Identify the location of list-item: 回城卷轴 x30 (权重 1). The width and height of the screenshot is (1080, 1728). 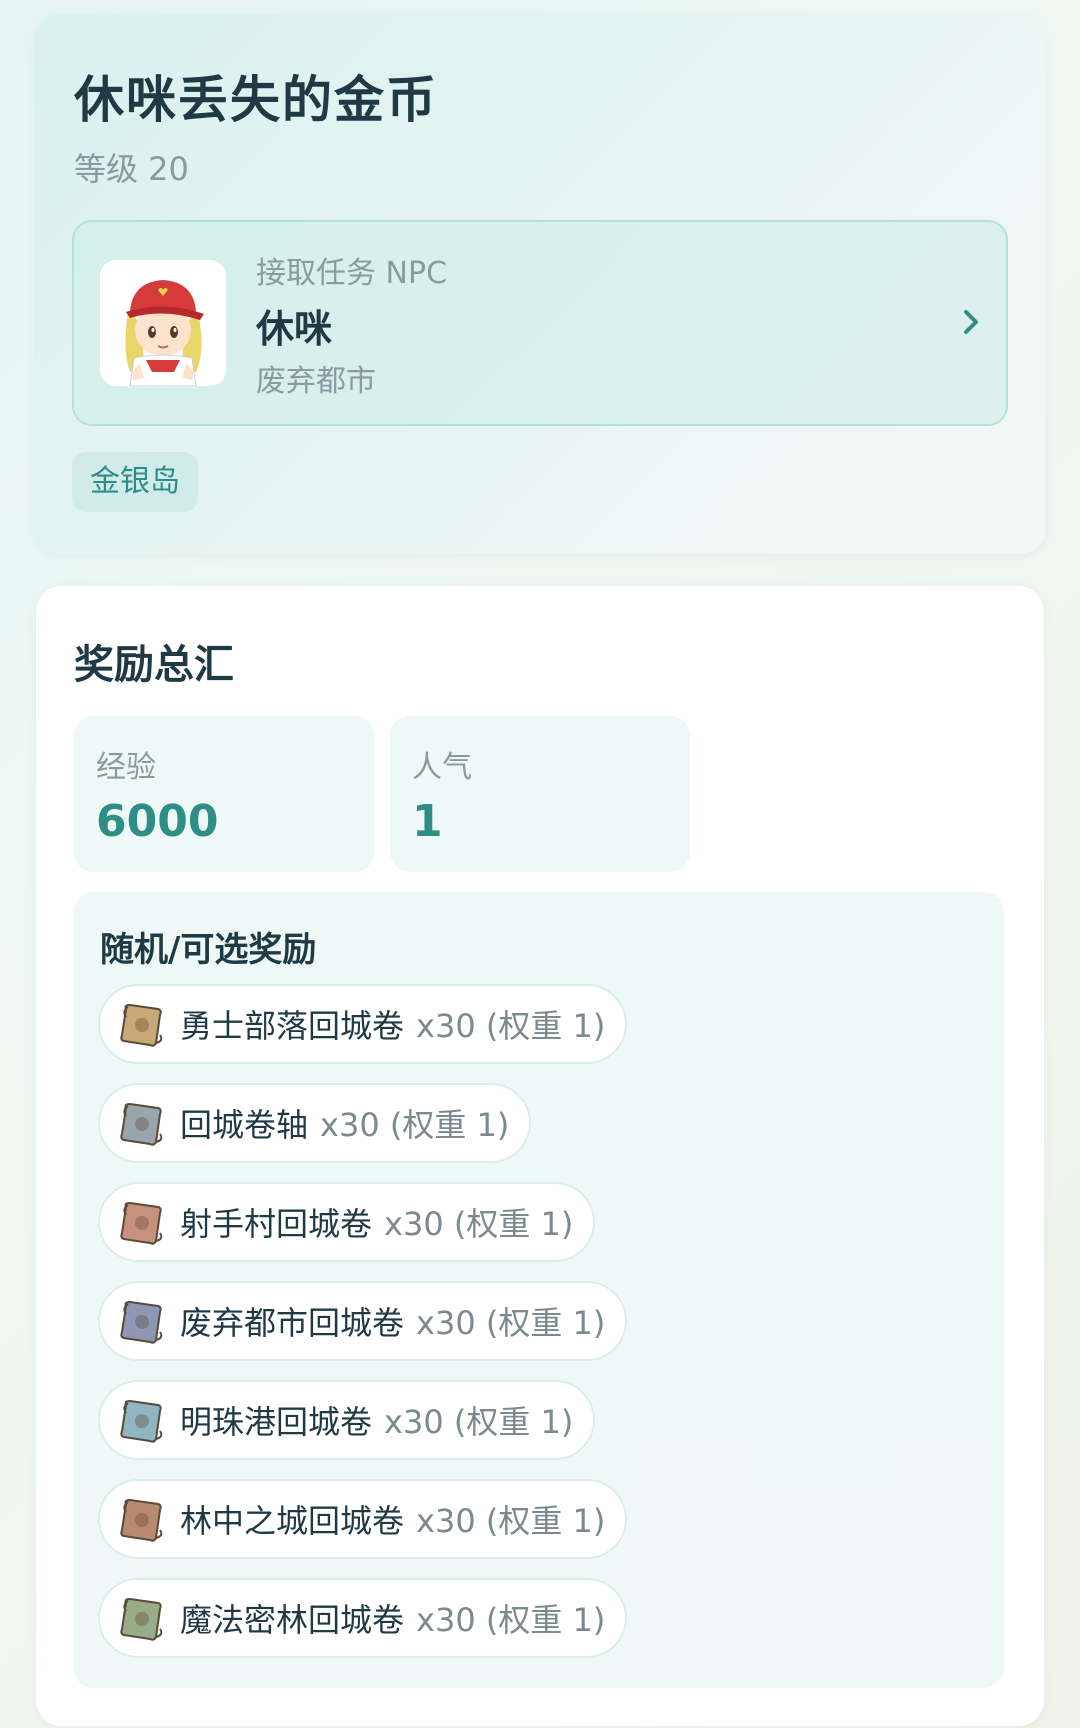
(362, 1132).